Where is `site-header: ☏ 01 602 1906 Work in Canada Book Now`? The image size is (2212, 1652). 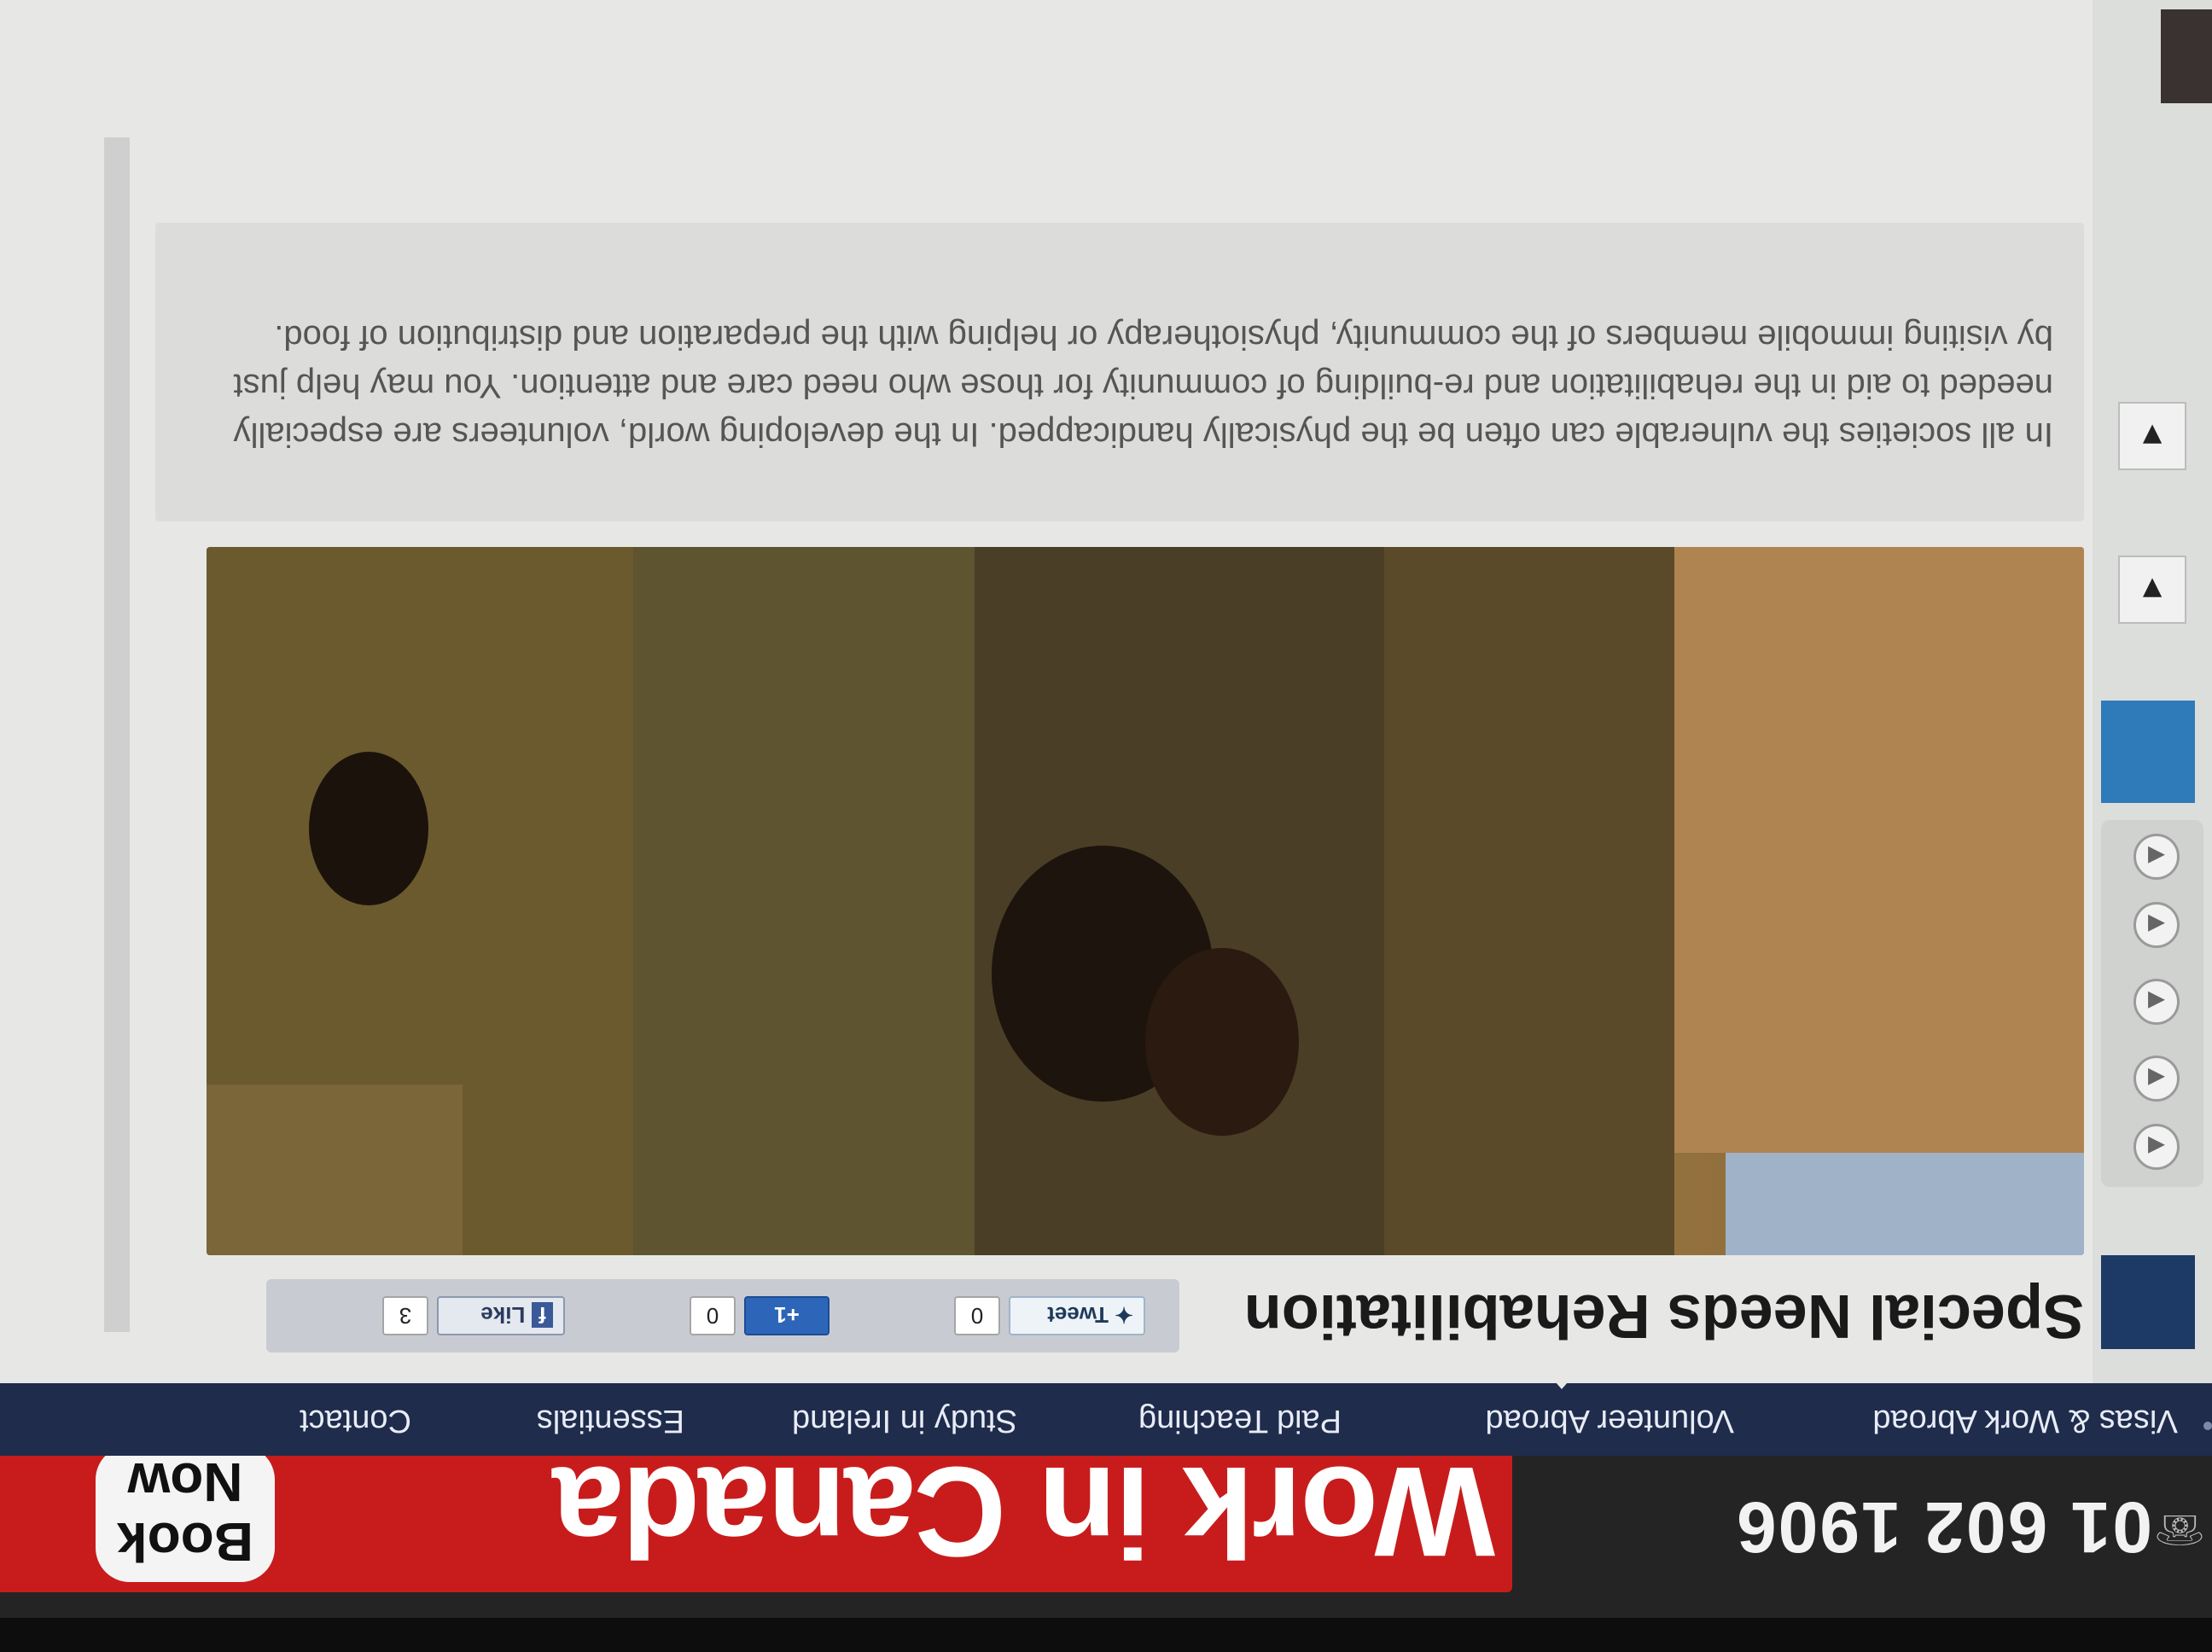 site-header: ☏ 01 602 1906 Work in Canada Book Now is located at coordinates (1106, 1528).